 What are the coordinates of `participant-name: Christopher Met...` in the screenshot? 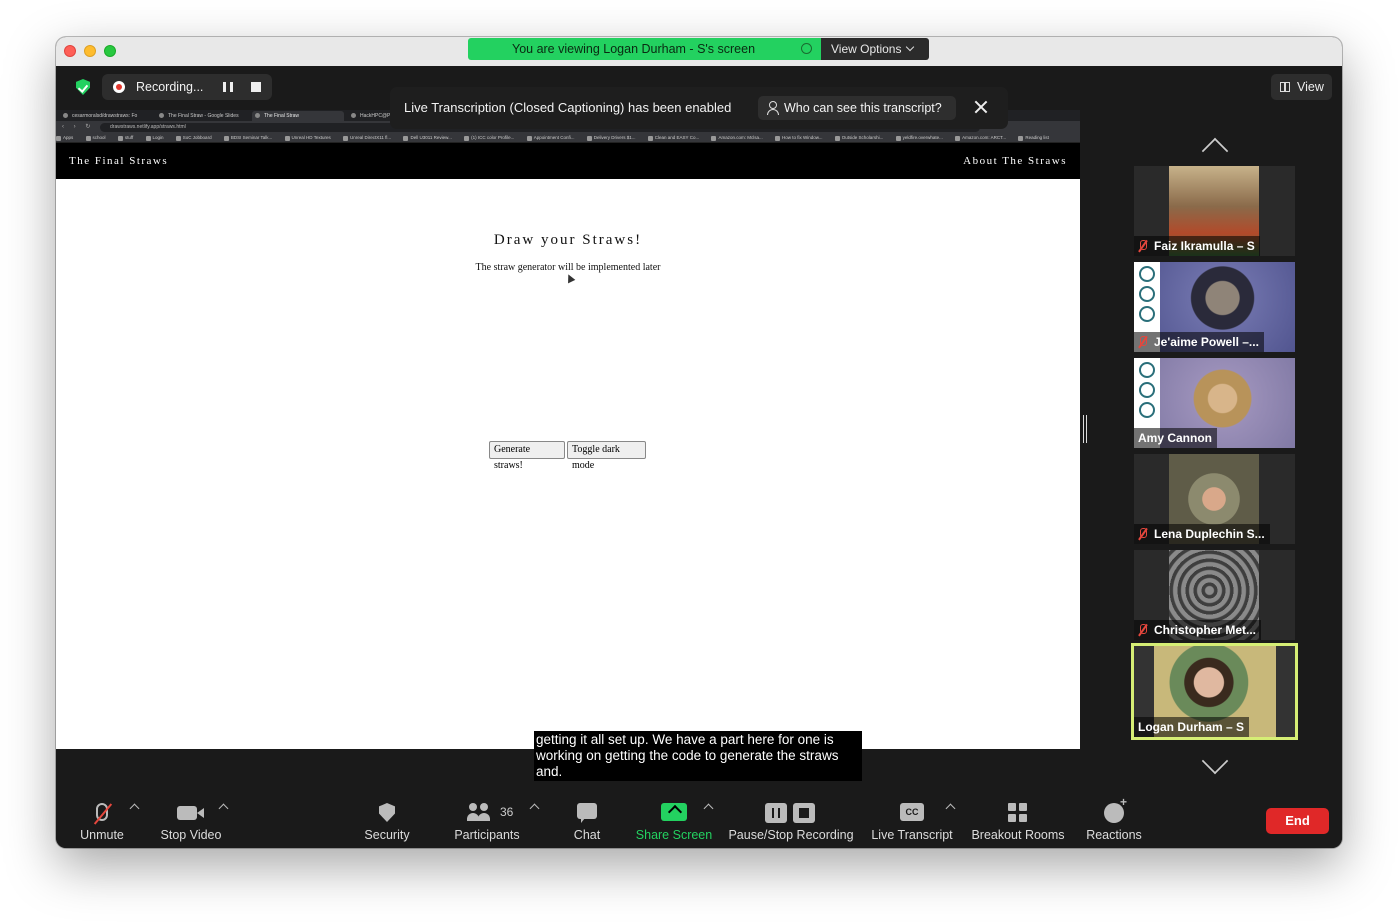 It's located at (1205, 630).